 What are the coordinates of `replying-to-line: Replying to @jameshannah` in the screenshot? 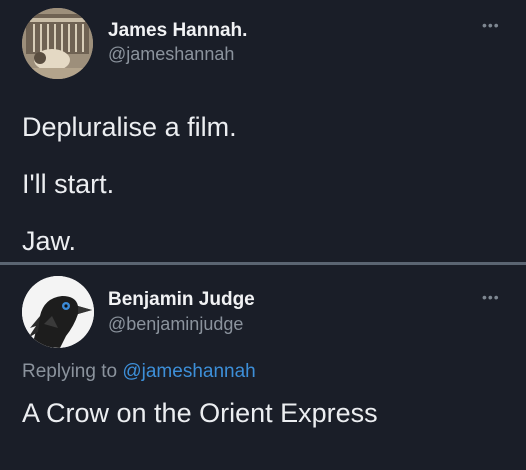 It's located at (139, 372).